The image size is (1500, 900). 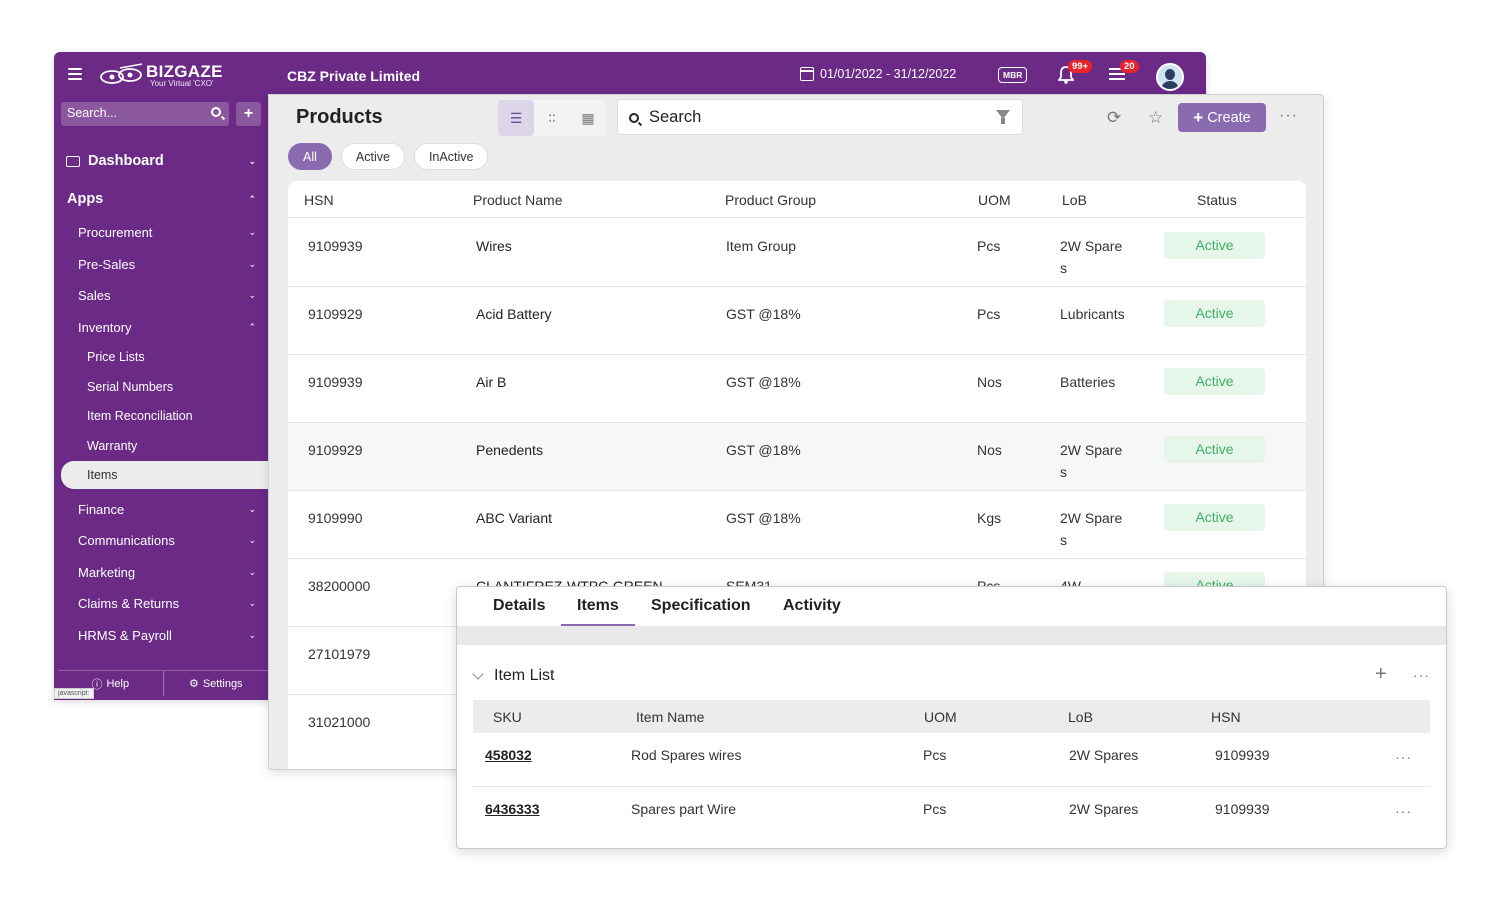 What do you see at coordinates (310, 156) in the screenshot?
I see `filter-all: All` at bounding box center [310, 156].